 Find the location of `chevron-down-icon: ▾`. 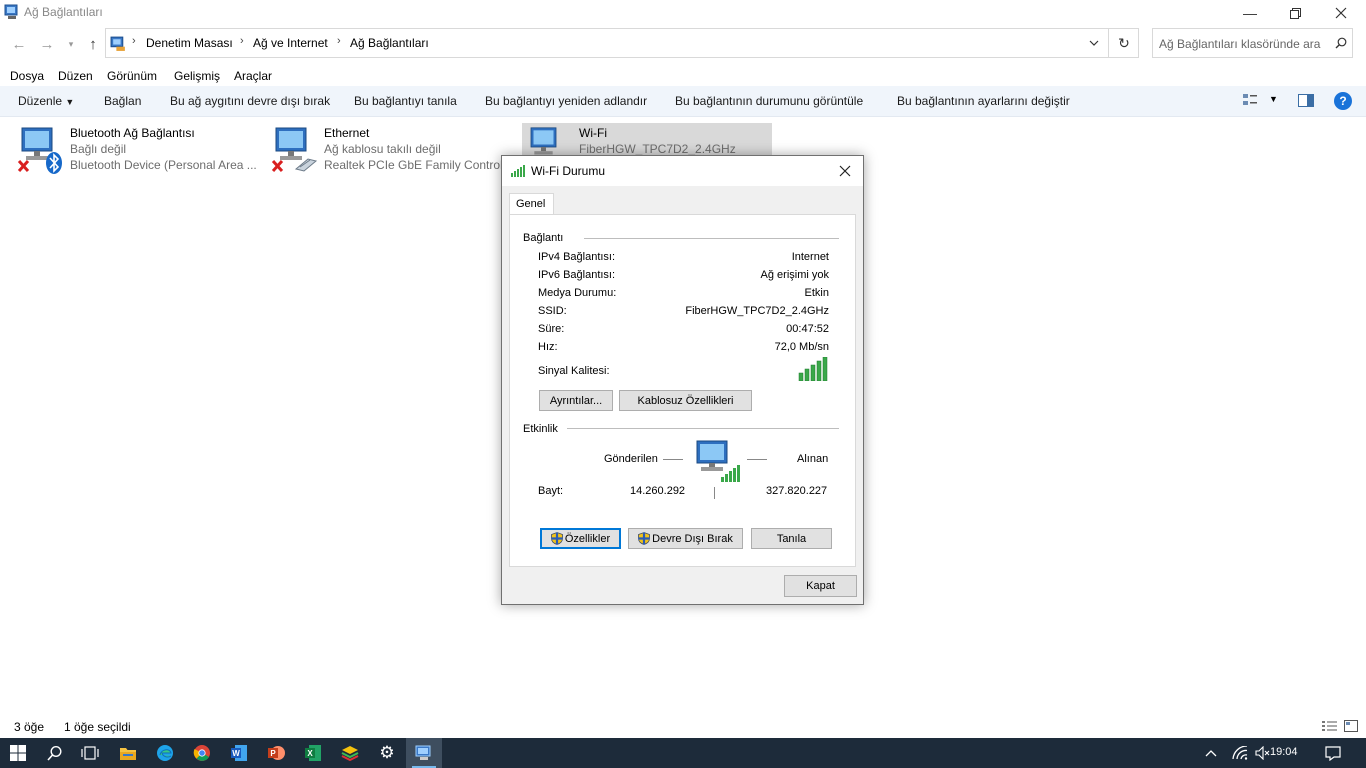

chevron-down-icon: ▾ is located at coordinates (71, 43).